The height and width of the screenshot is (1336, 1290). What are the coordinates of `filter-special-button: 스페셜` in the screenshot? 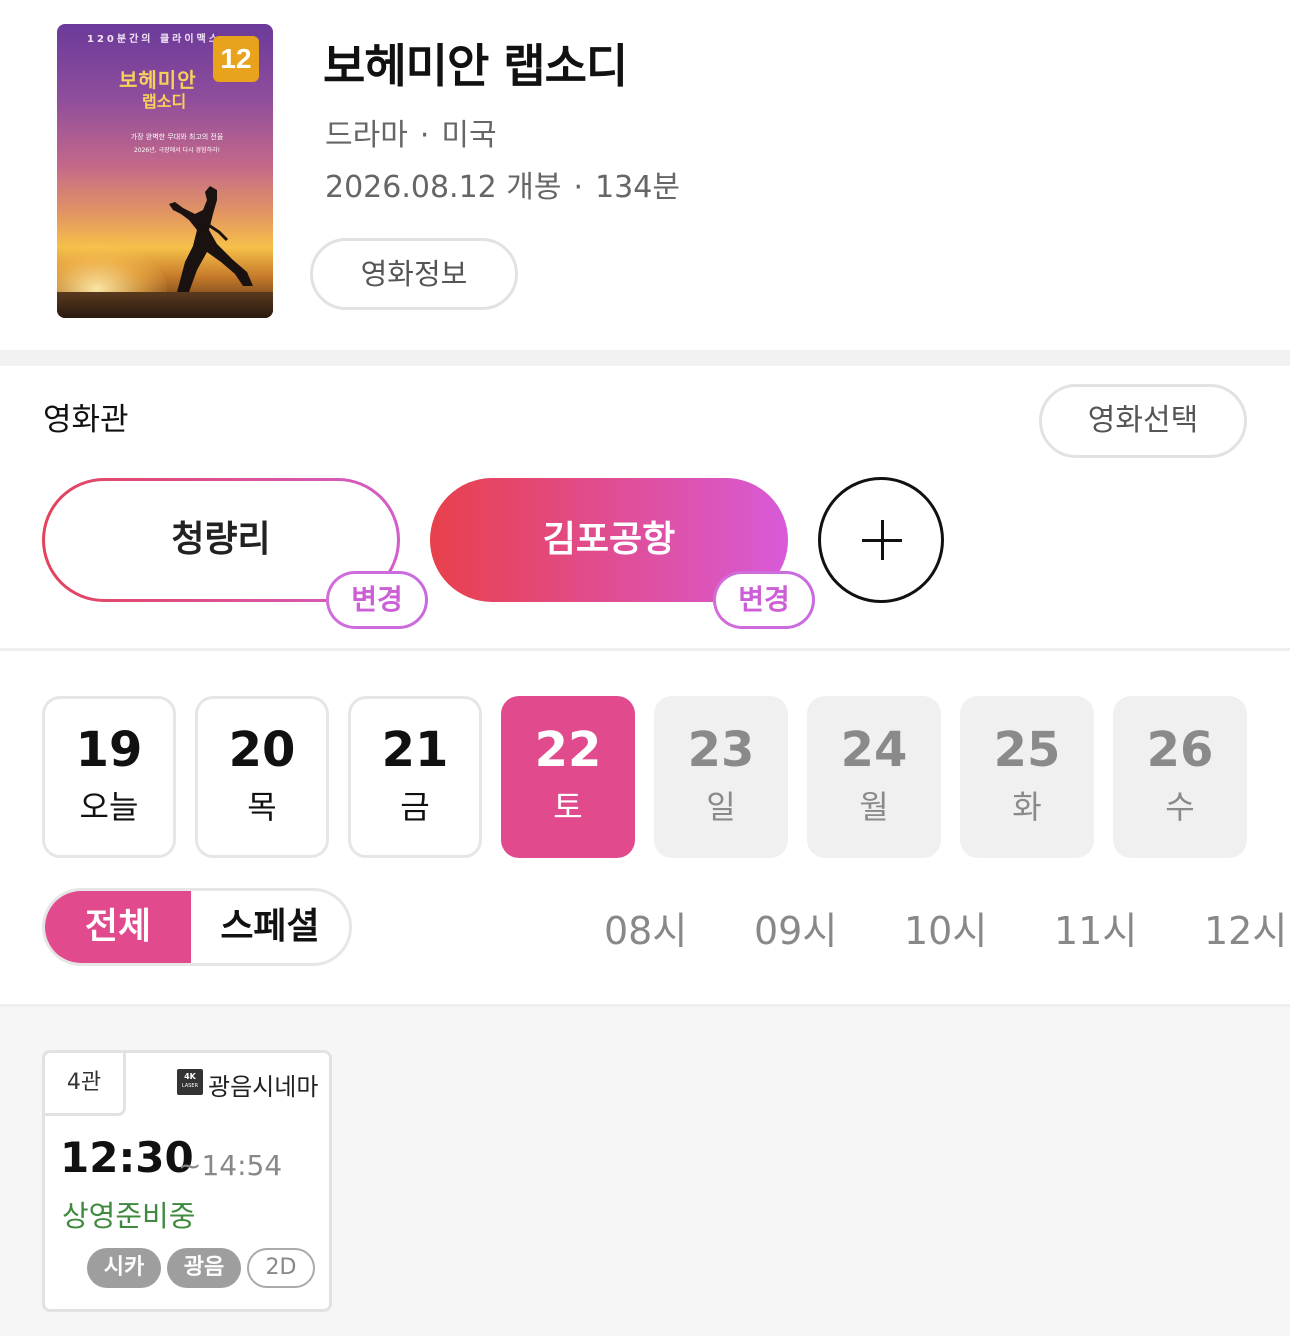 It's located at (270, 927).